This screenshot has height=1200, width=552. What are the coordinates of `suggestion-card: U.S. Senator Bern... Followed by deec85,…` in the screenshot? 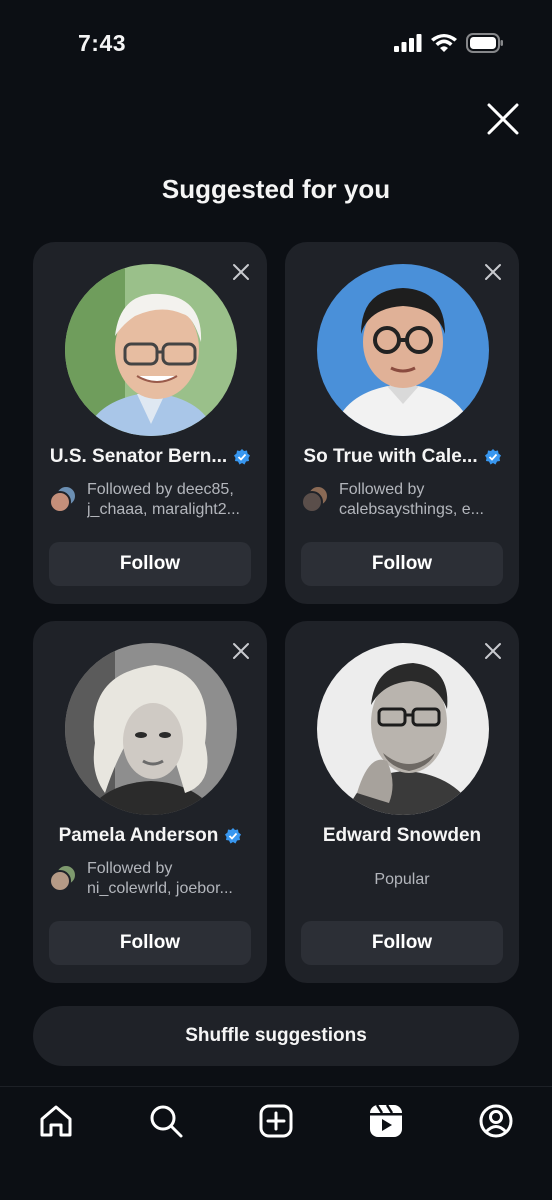 It's located at (150, 423).